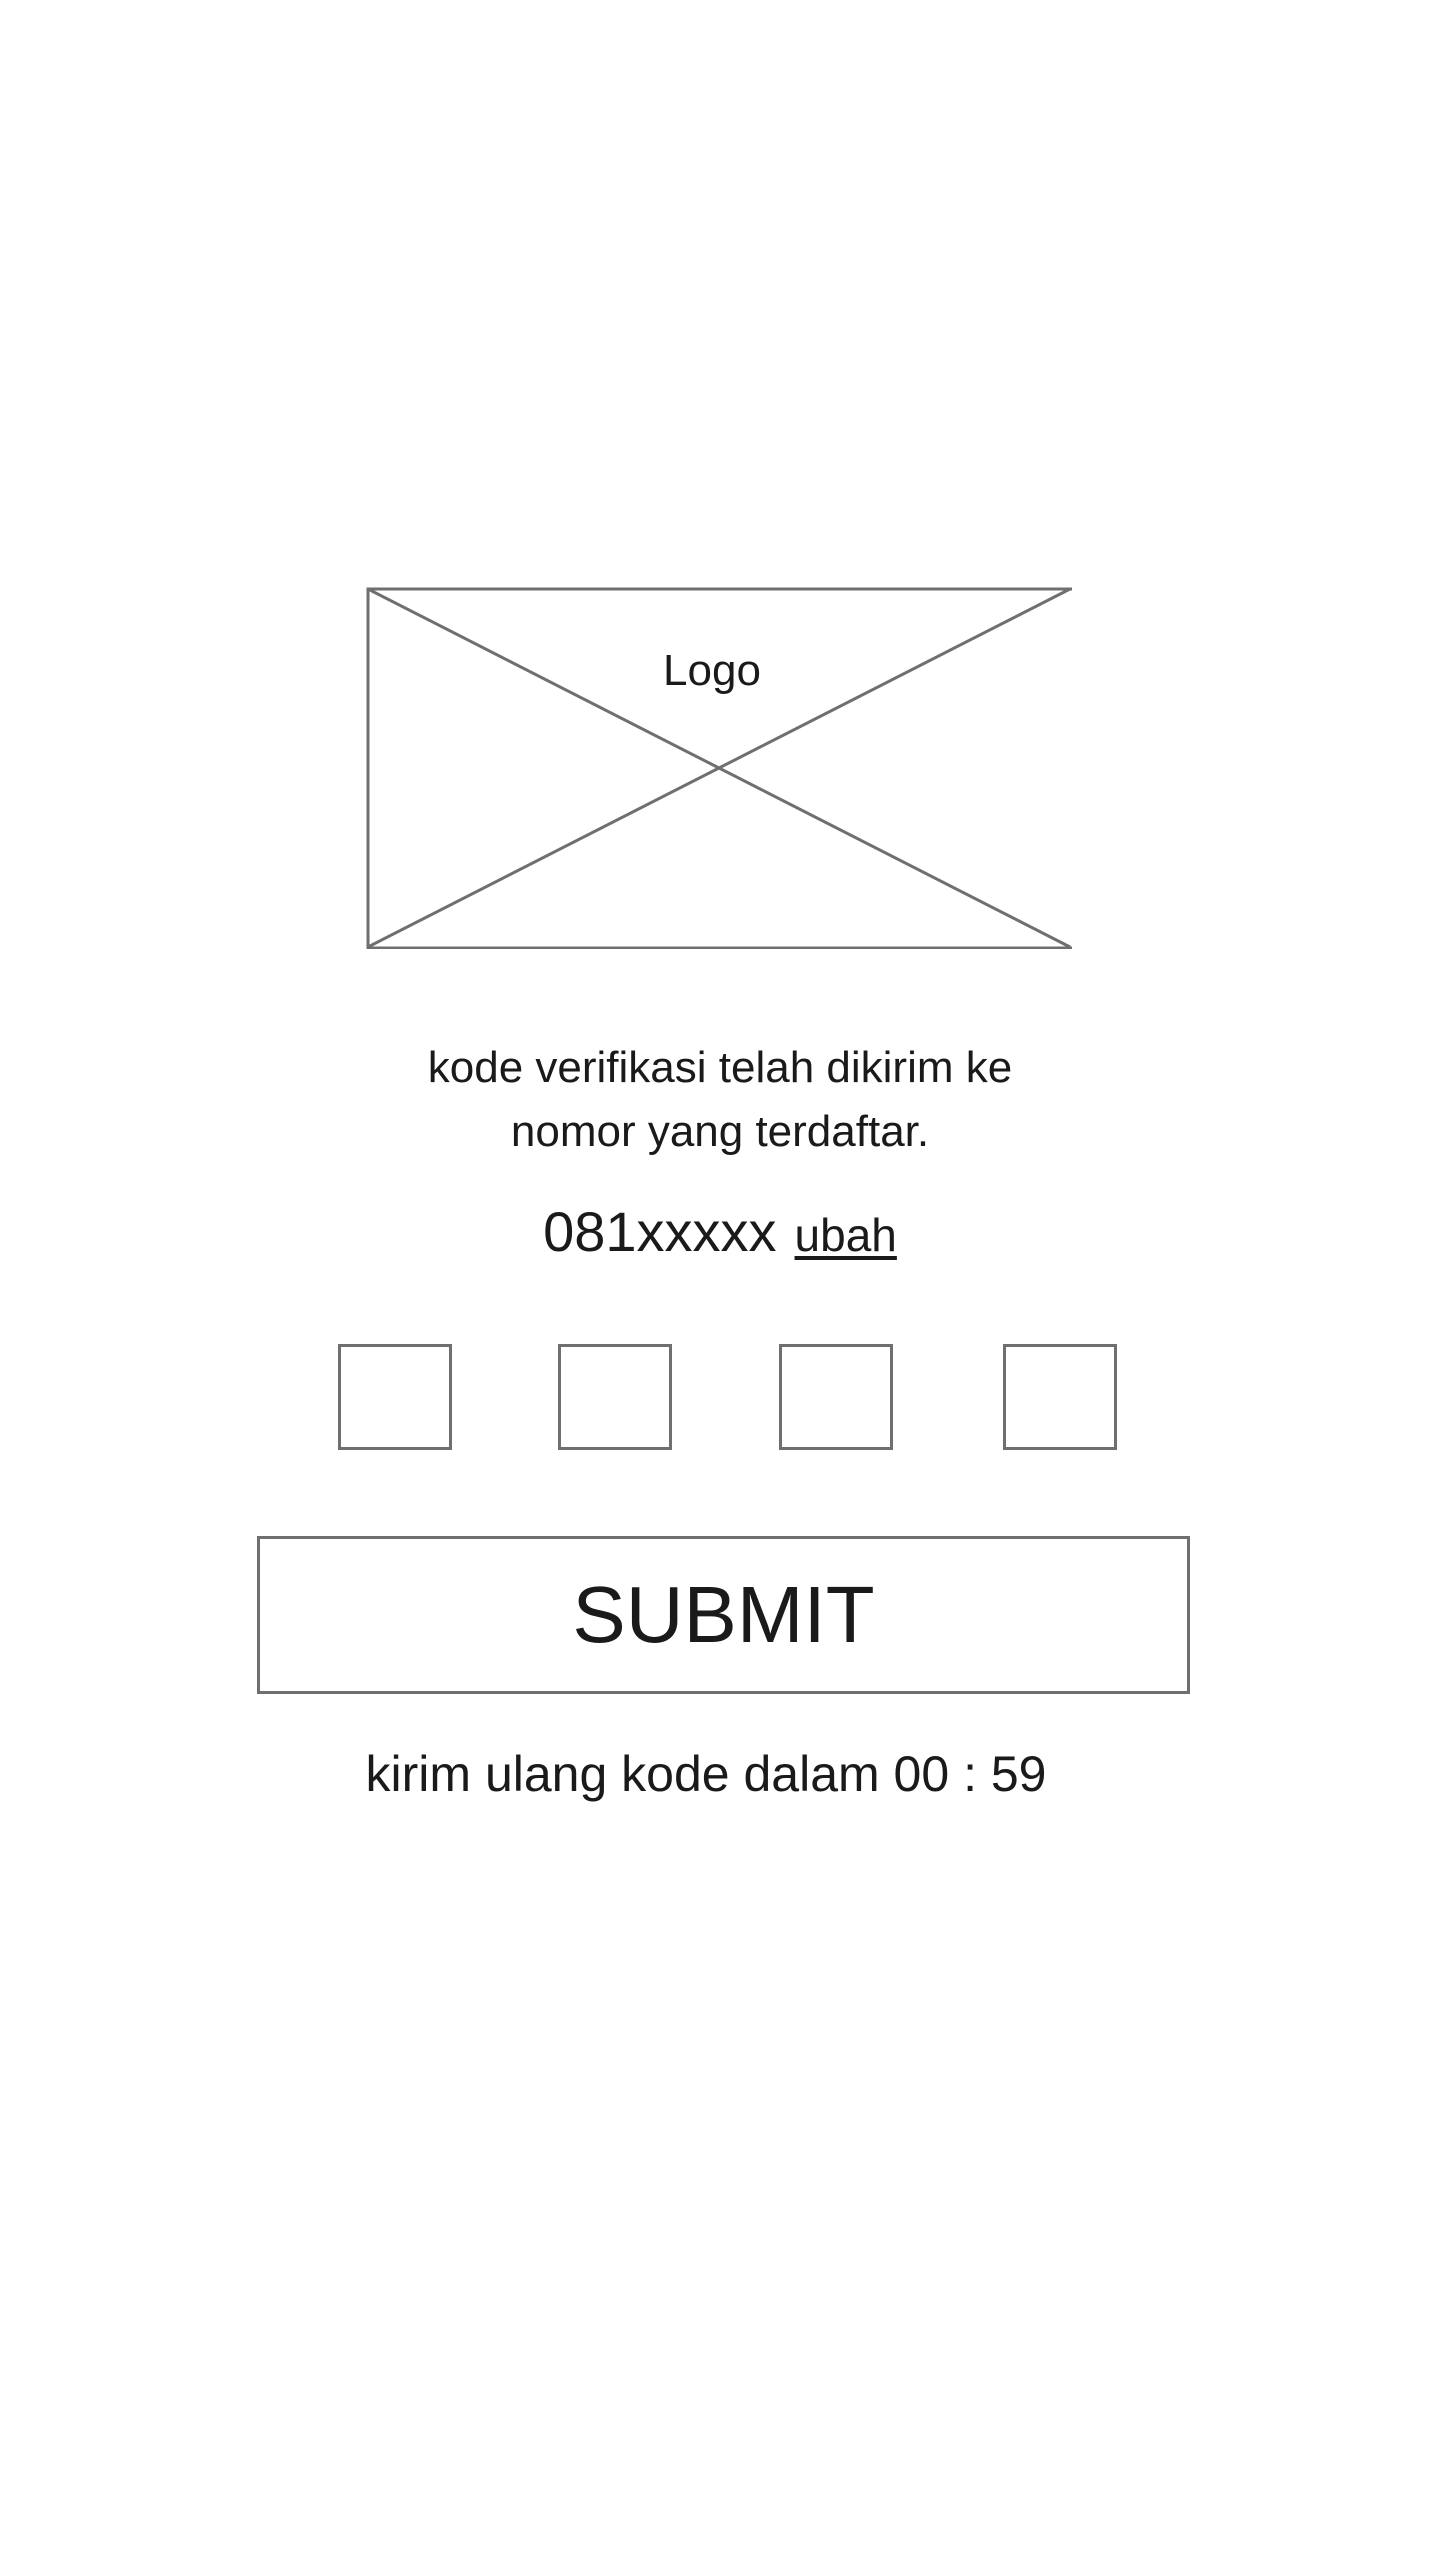 Image resolution: width=1440 pixels, height=2560 pixels. What do you see at coordinates (1060, 1397) in the screenshot?
I see `otp-digit-4-input` at bounding box center [1060, 1397].